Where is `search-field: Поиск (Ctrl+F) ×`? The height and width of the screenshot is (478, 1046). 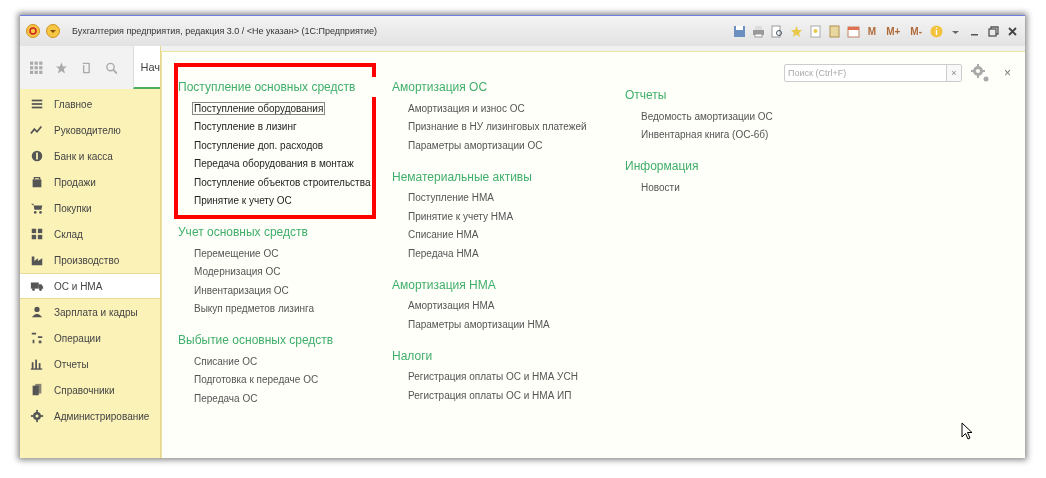
search-field: Поиск (Ctrl+F) × is located at coordinates (873, 73).